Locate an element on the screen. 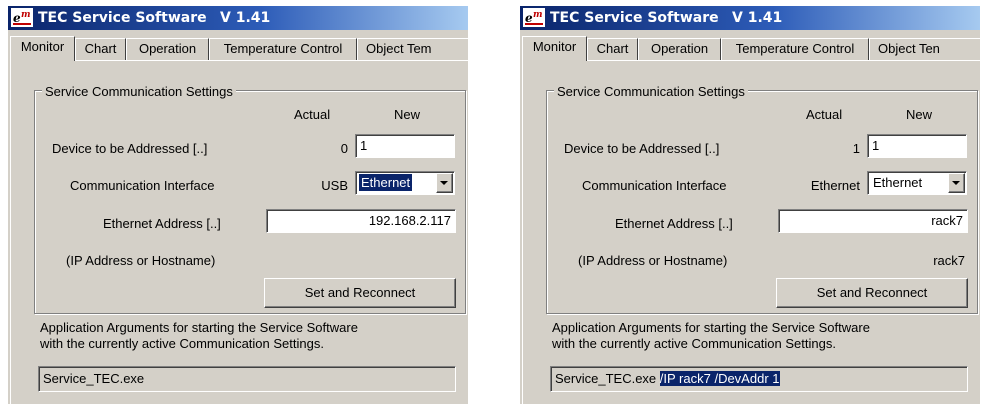 The image size is (988, 408). ip-actual-value: rack7 is located at coordinates (949, 260).